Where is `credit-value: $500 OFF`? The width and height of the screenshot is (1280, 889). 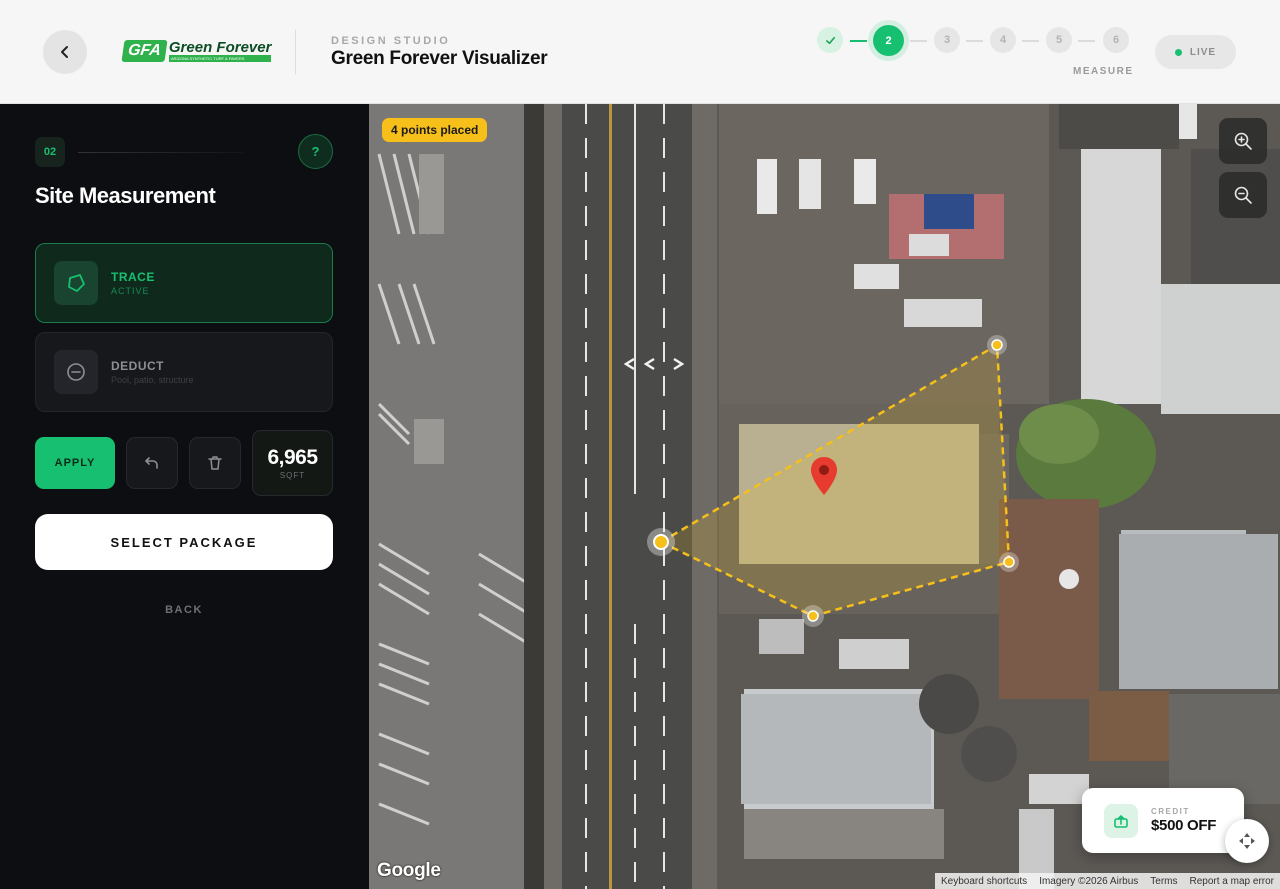 credit-value: $500 OFF is located at coordinates (1184, 825).